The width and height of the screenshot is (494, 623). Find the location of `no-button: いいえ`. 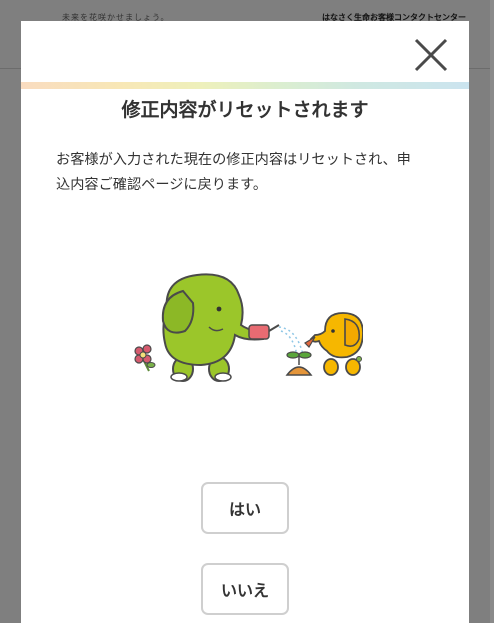

no-button: いいえ is located at coordinates (245, 589).